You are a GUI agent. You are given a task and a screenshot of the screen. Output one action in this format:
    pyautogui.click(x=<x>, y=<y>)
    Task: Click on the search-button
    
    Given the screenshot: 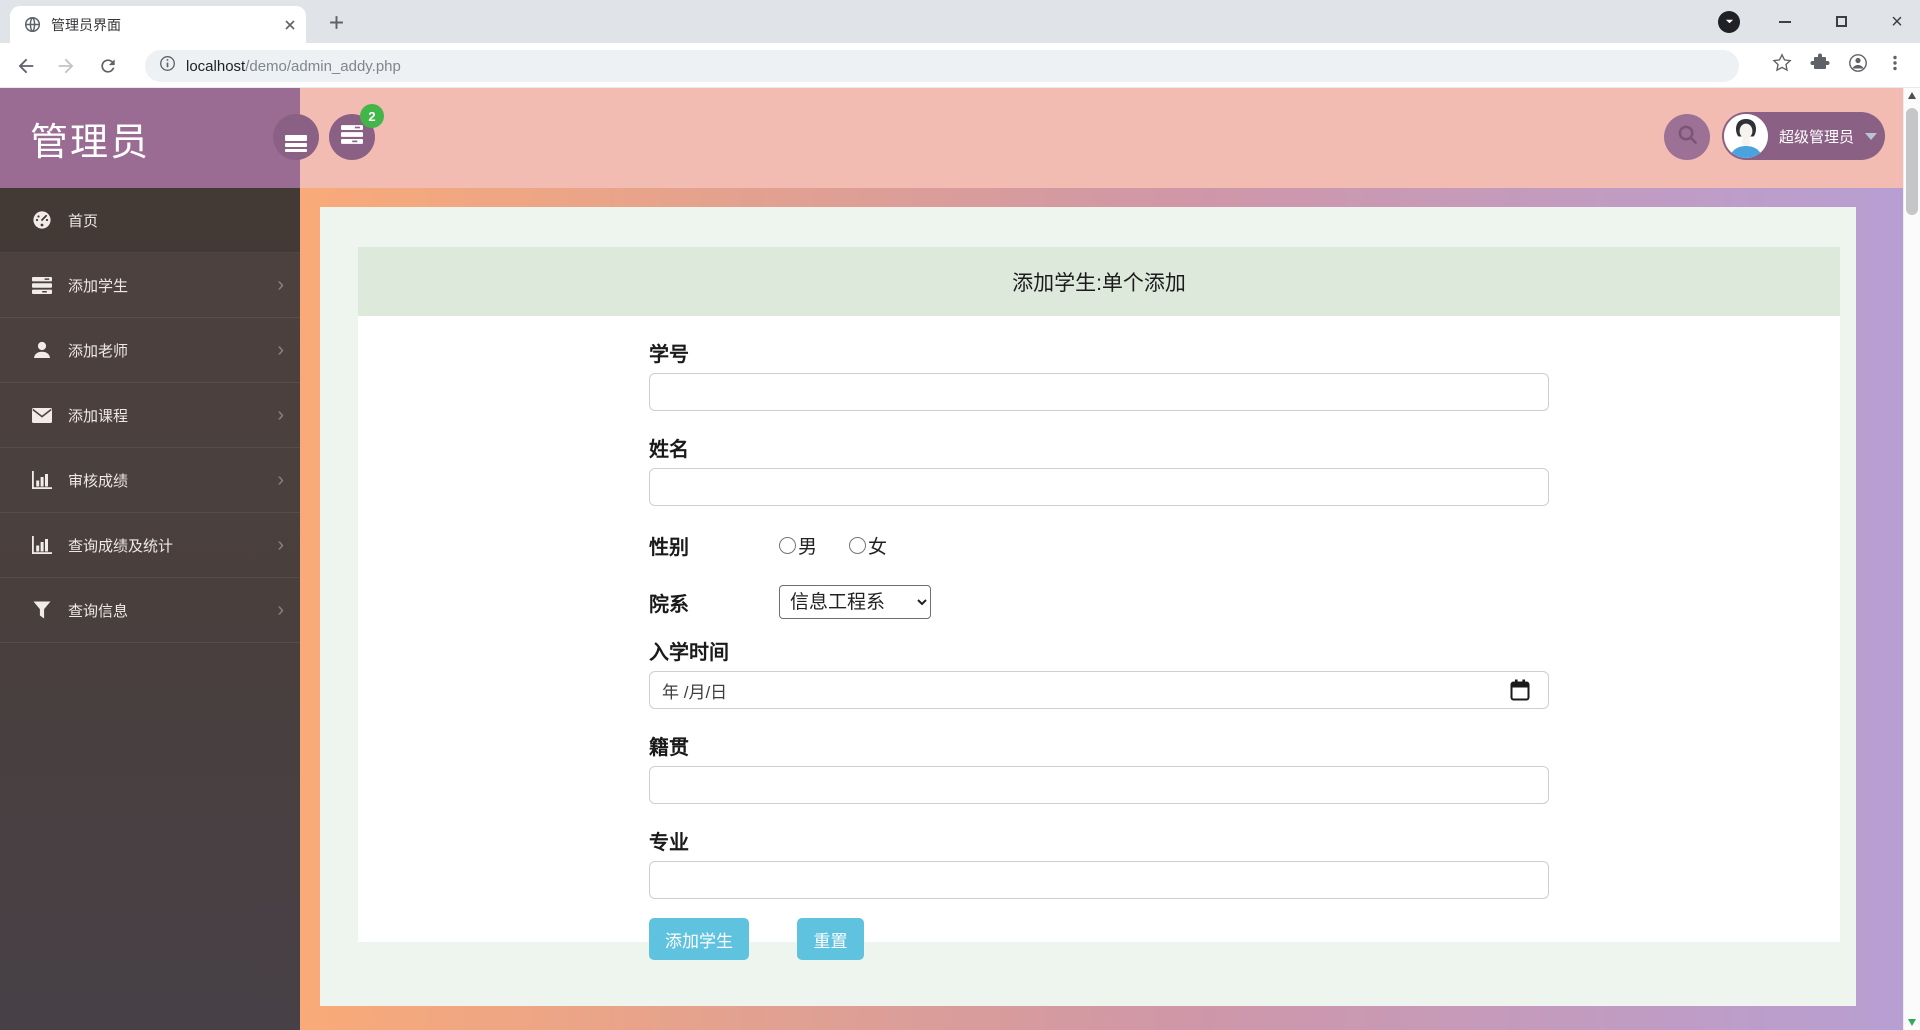 What is the action you would take?
    pyautogui.click(x=1687, y=137)
    